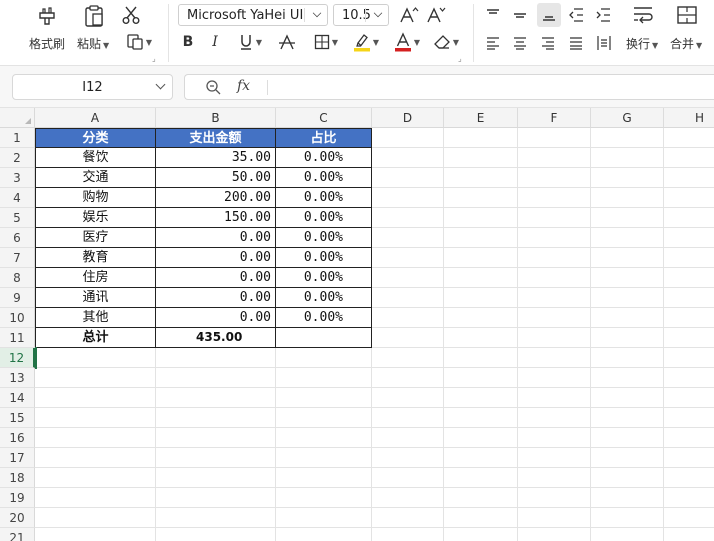 The width and height of the screenshot is (714, 541). What do you see at coordinates (95, 157) in the screenshot?
I see `category-cell: 餐饮` at bounding box center [95, 157].